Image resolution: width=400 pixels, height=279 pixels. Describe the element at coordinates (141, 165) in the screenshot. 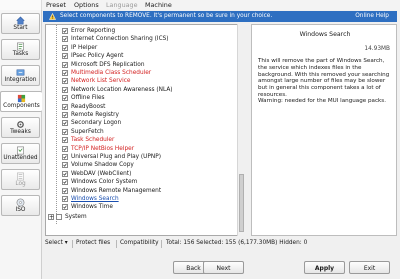

I see `tree-item: Volume Shadow Copy` at that location.